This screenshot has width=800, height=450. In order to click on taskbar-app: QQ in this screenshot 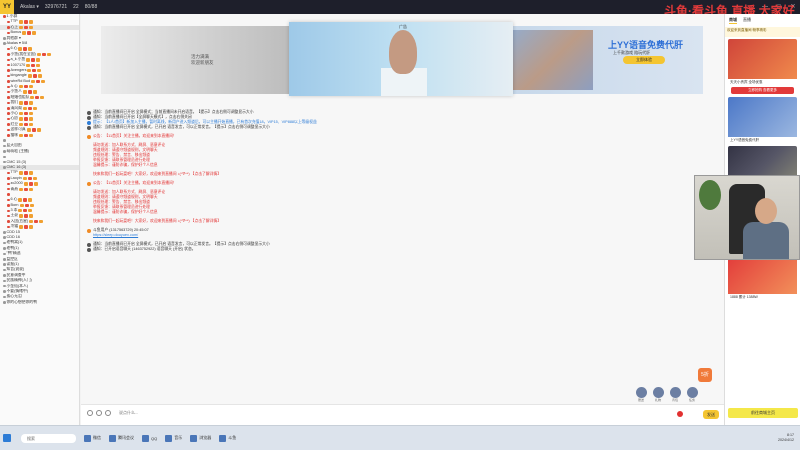, I will do `click(149, 438)`.